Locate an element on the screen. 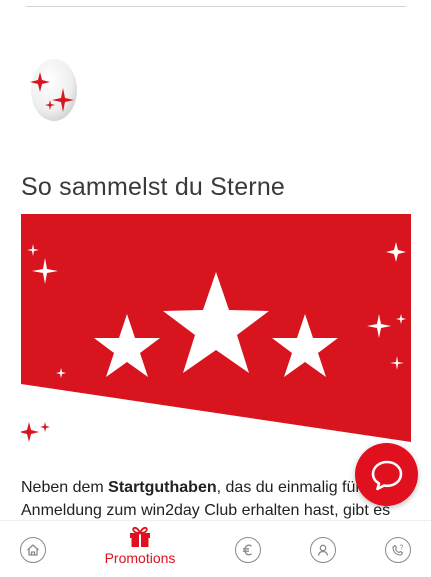 This screenshot has height=577, width=431. easter-egg-icon is located at coordinates (53, 90).